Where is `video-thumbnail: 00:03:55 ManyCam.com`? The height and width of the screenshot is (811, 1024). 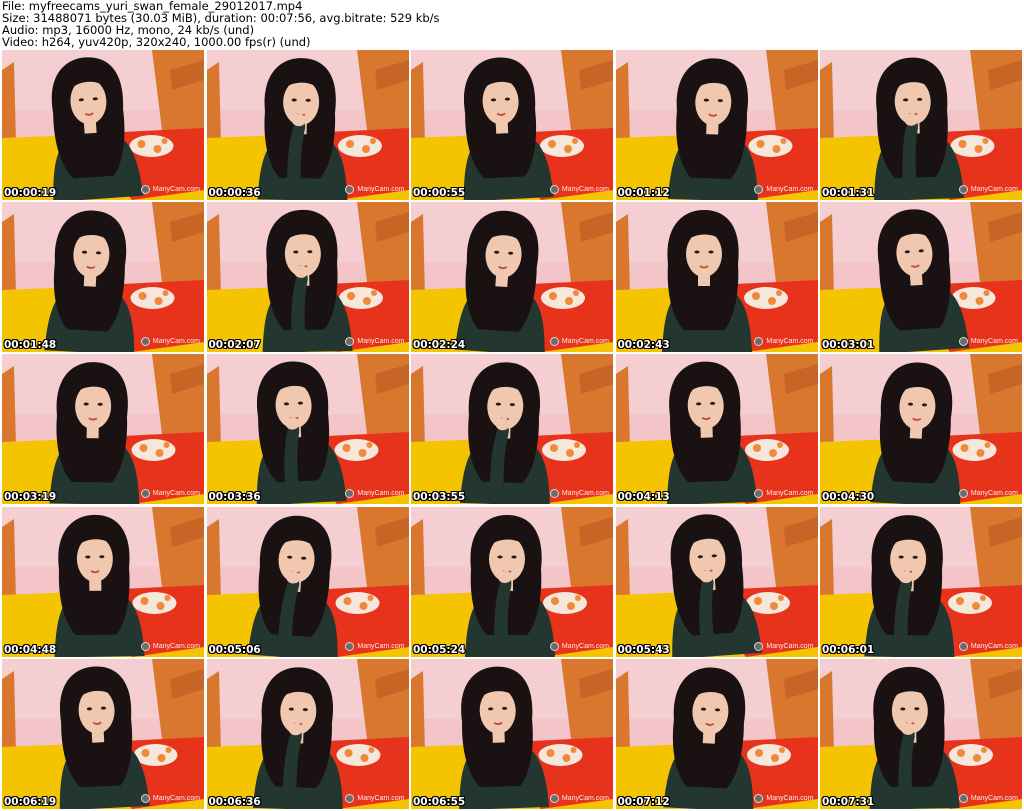 video-thumbnail: 00:03:55 ManyCam.com is located at coordinates (512, 429).